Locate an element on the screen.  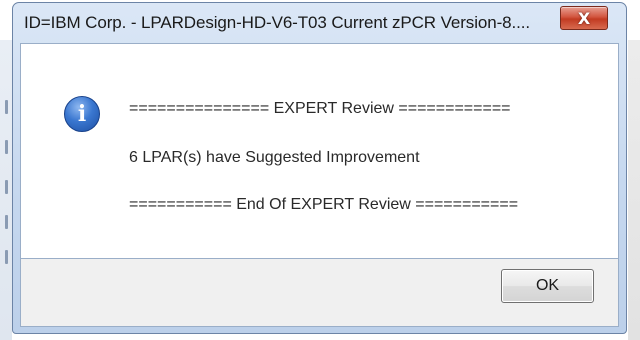
close-icon: X is located at coordinates (584, 18).